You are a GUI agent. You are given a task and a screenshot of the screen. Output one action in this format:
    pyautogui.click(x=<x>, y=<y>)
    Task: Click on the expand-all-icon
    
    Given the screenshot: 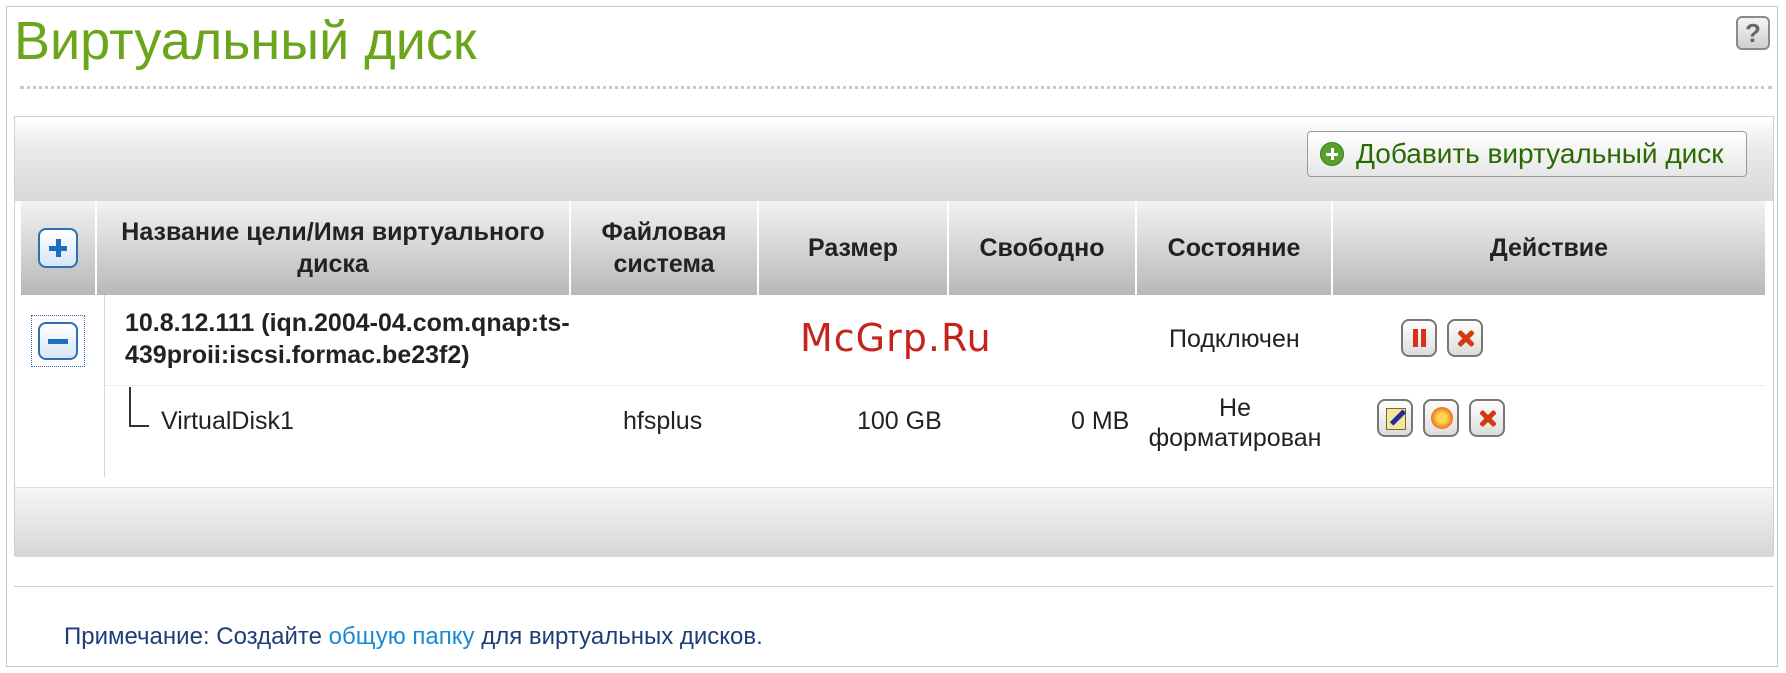 What is the action you would take?
    pyautogui.click(x=58, y=248)
    